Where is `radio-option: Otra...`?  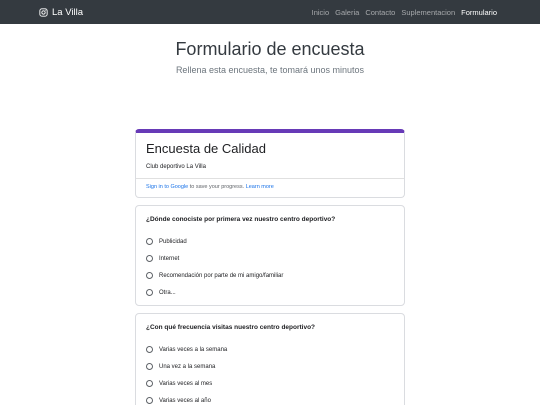
radio-option: Otra... is located at coordinates (270, 292).